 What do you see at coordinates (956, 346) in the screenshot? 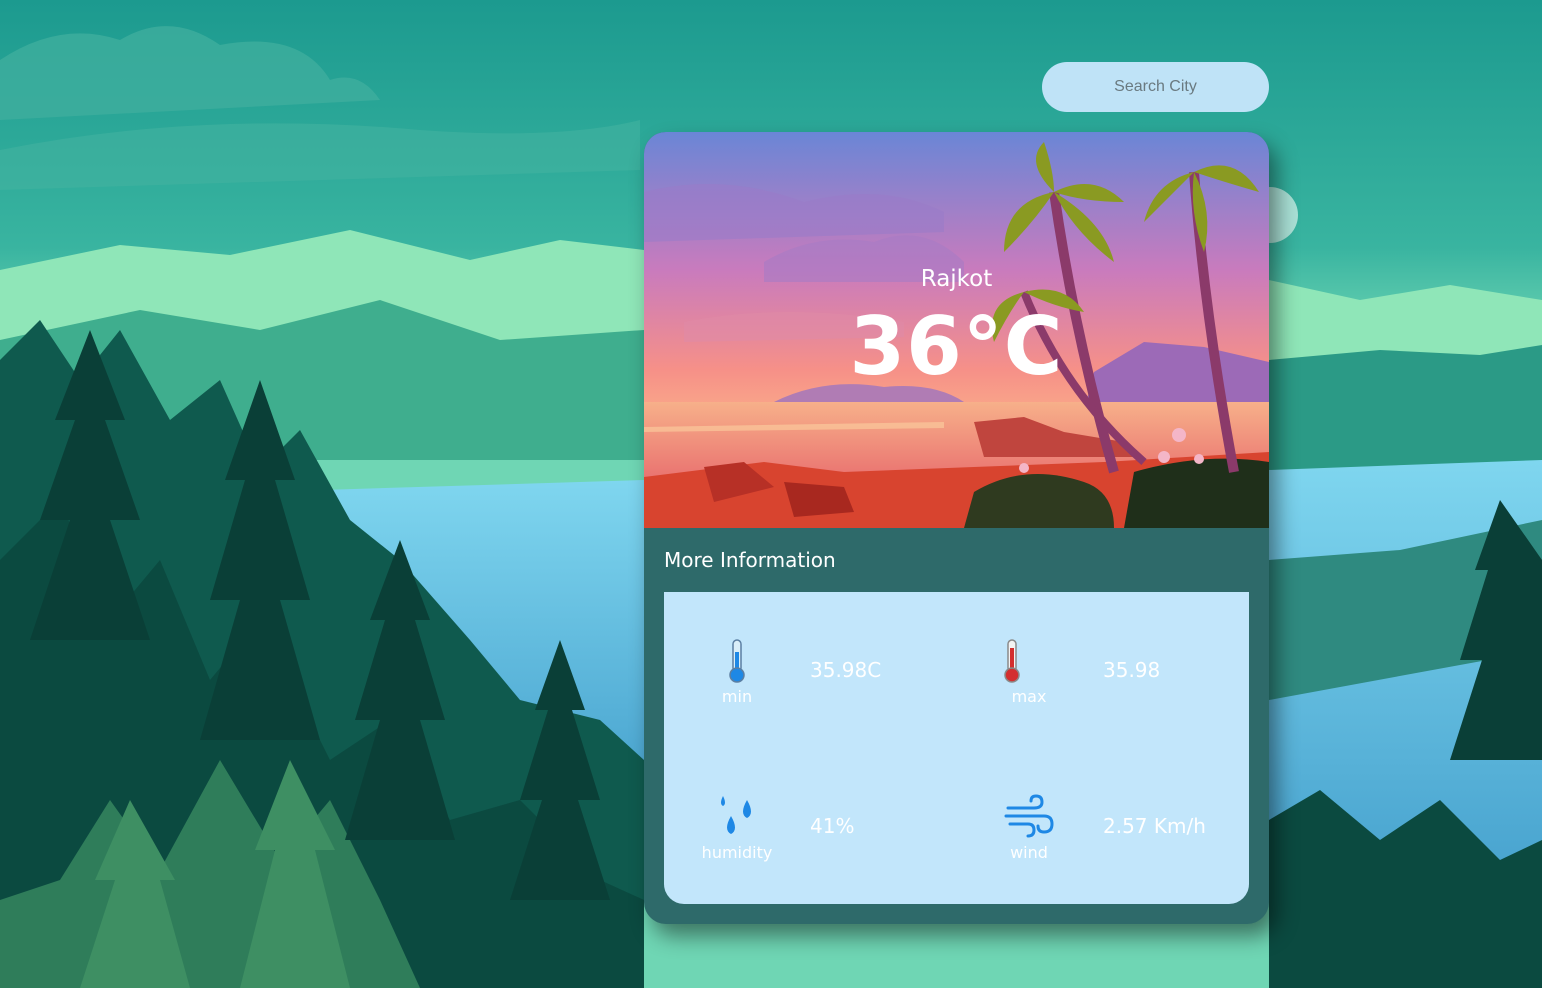
I see `current-temperature: 36°C` at bounding box center [956, 346].